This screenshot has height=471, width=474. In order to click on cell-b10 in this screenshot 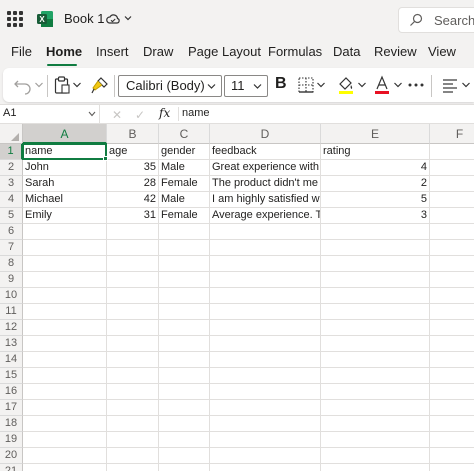, I will do `click(133, 296)`.